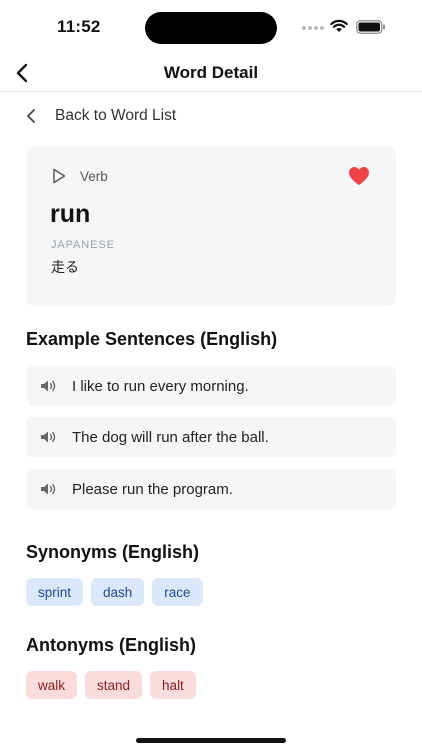 This screenshot has width=422, height=750. What do you see at coordinates (31, 116) in the screenshot?
I see `chevron-left-icon` at bounding box center [31, 116].